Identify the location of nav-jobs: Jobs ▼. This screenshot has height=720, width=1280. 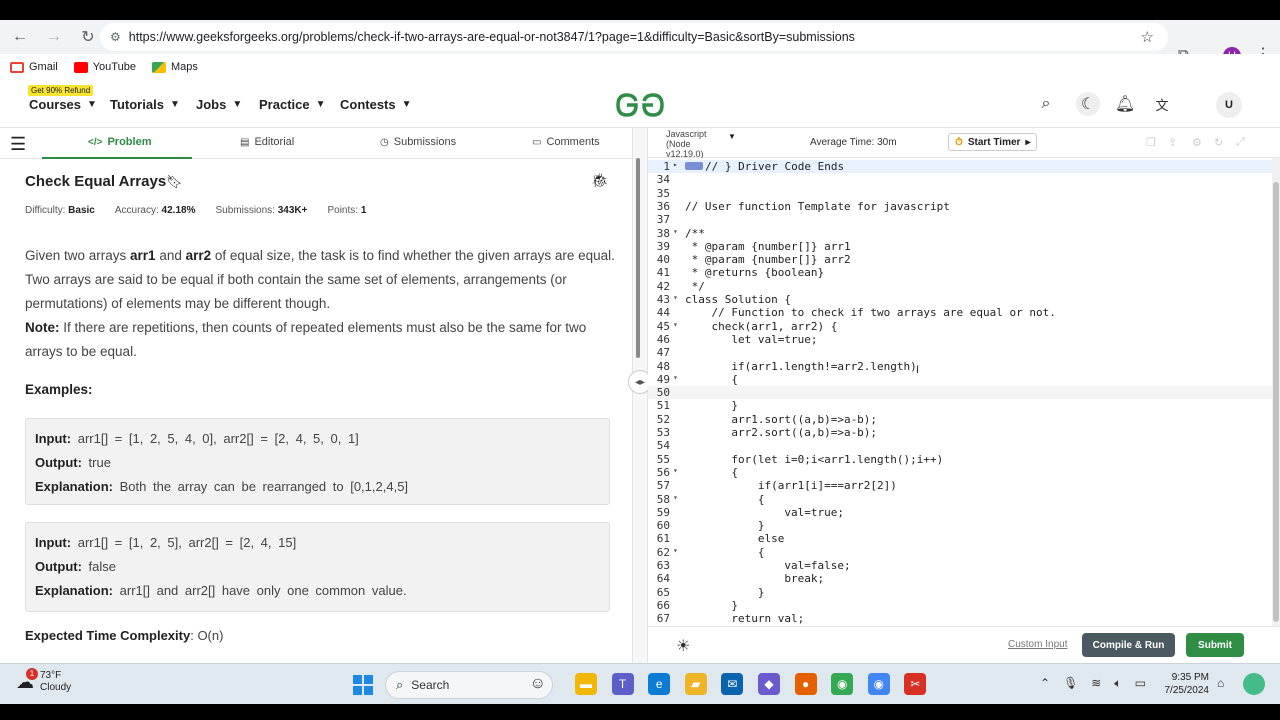
(219, 104).